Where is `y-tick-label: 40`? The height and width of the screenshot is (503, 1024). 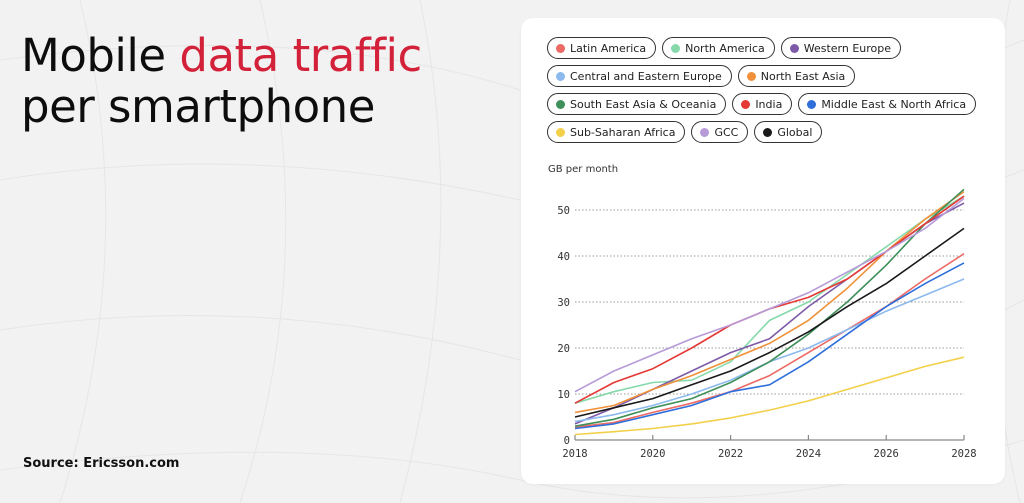 y-tick-label: 40 is located at coordinates (563, 257).